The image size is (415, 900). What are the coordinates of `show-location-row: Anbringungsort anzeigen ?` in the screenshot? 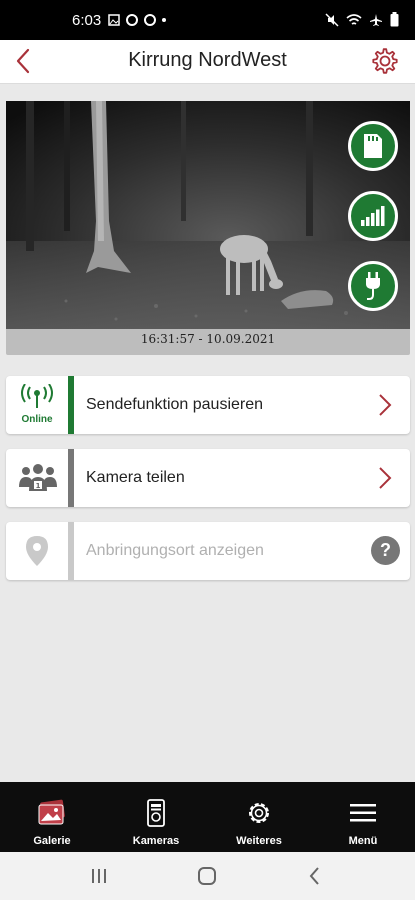 It's located at (208, 551).